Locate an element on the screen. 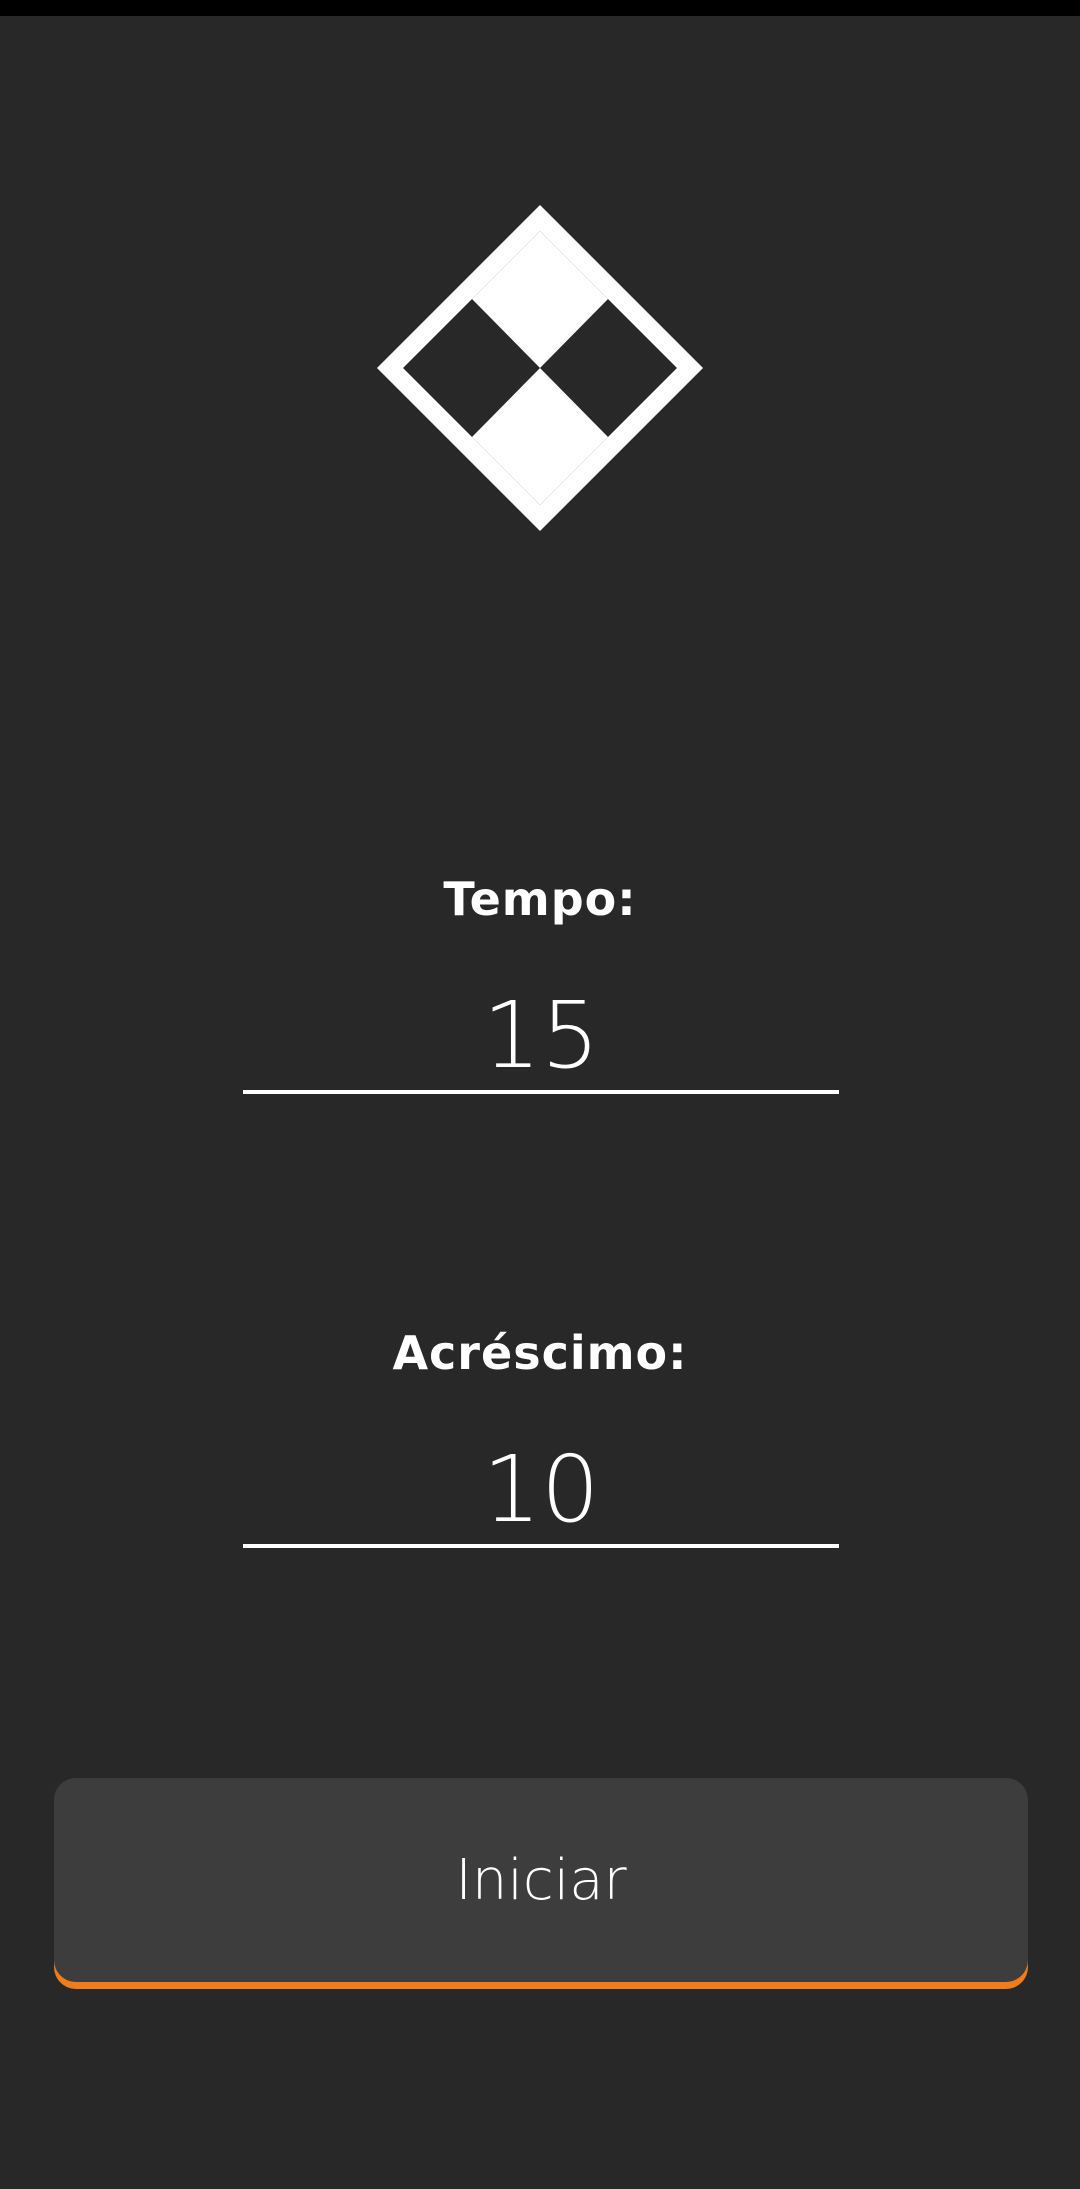  increment-input is located at coordinates (541, 1491).